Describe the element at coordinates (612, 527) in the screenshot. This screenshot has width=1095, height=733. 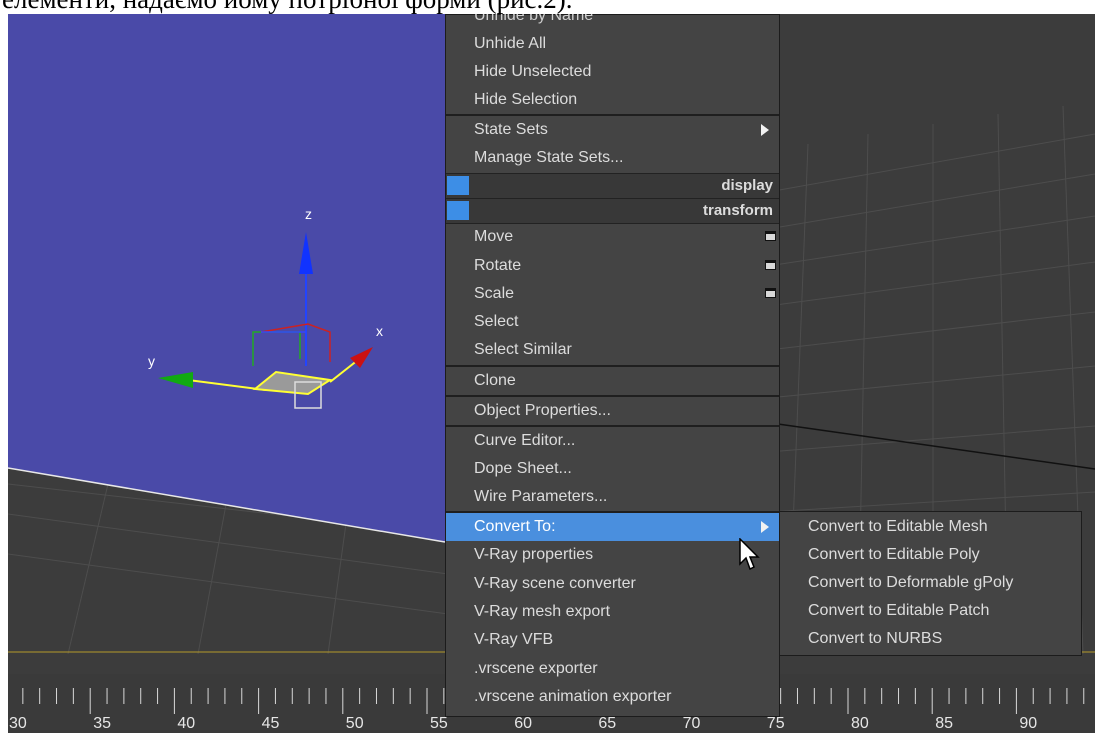
I see `menu-item-convert-to: Convert To:` at that location.